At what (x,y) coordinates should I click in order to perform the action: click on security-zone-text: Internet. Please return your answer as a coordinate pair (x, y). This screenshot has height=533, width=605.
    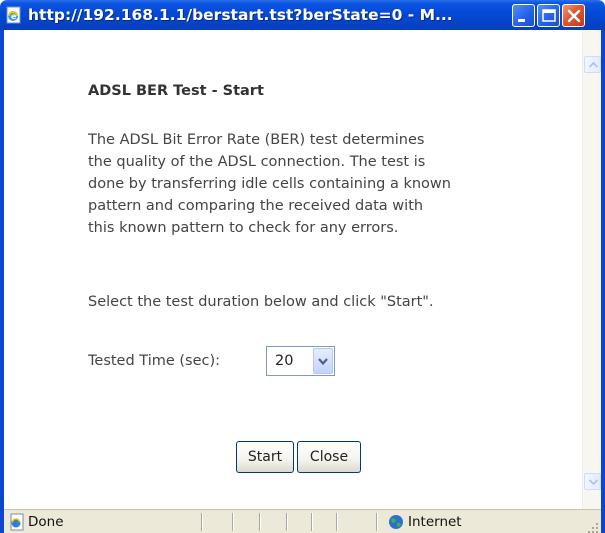
    Looking at the image, I should click on (435, 522).